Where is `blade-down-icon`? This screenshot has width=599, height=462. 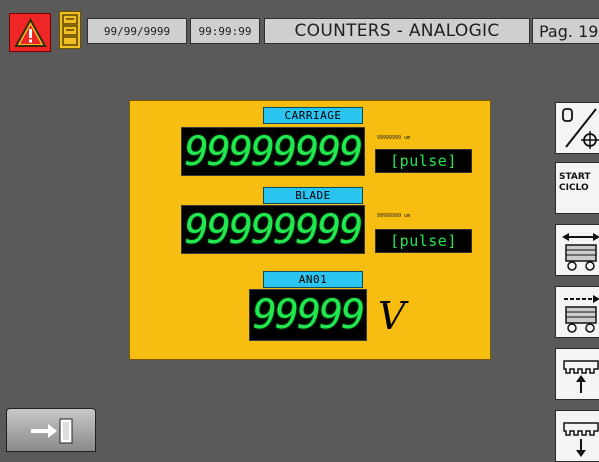
blade-down-icon is located at coordinates (581, 439).